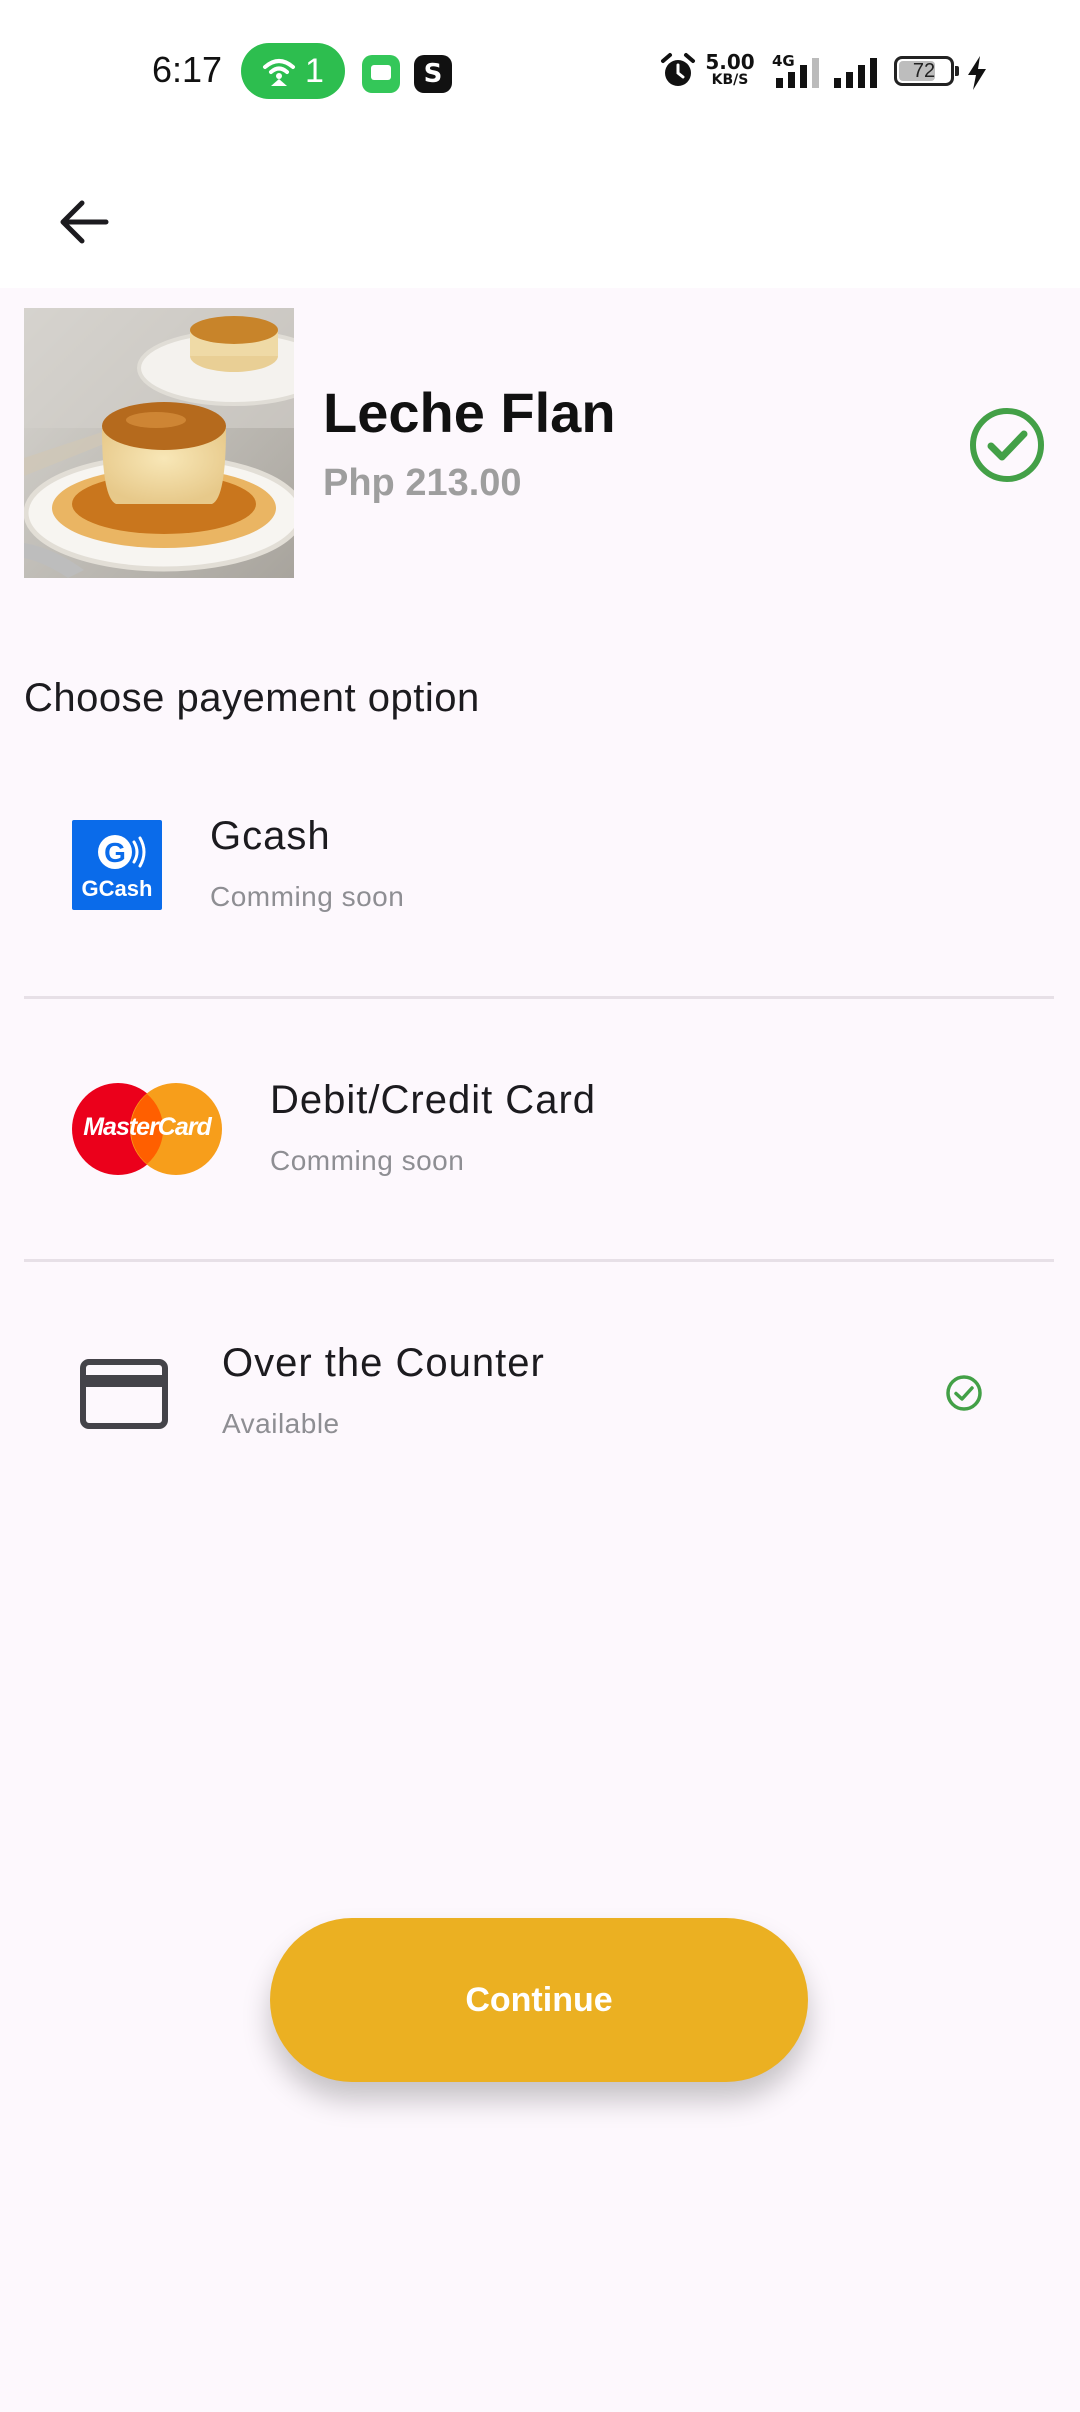 The image size is (1080, 2412). I want to click on product-name: Leche Flan, so click(469, 412).